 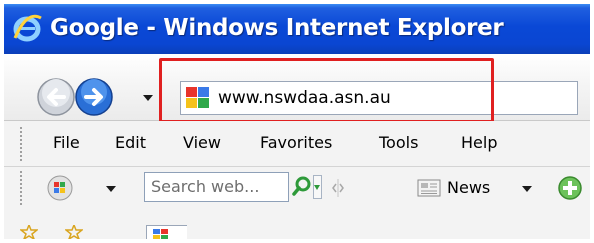 I want to click on menu-grip, so click(x=22, y=144).